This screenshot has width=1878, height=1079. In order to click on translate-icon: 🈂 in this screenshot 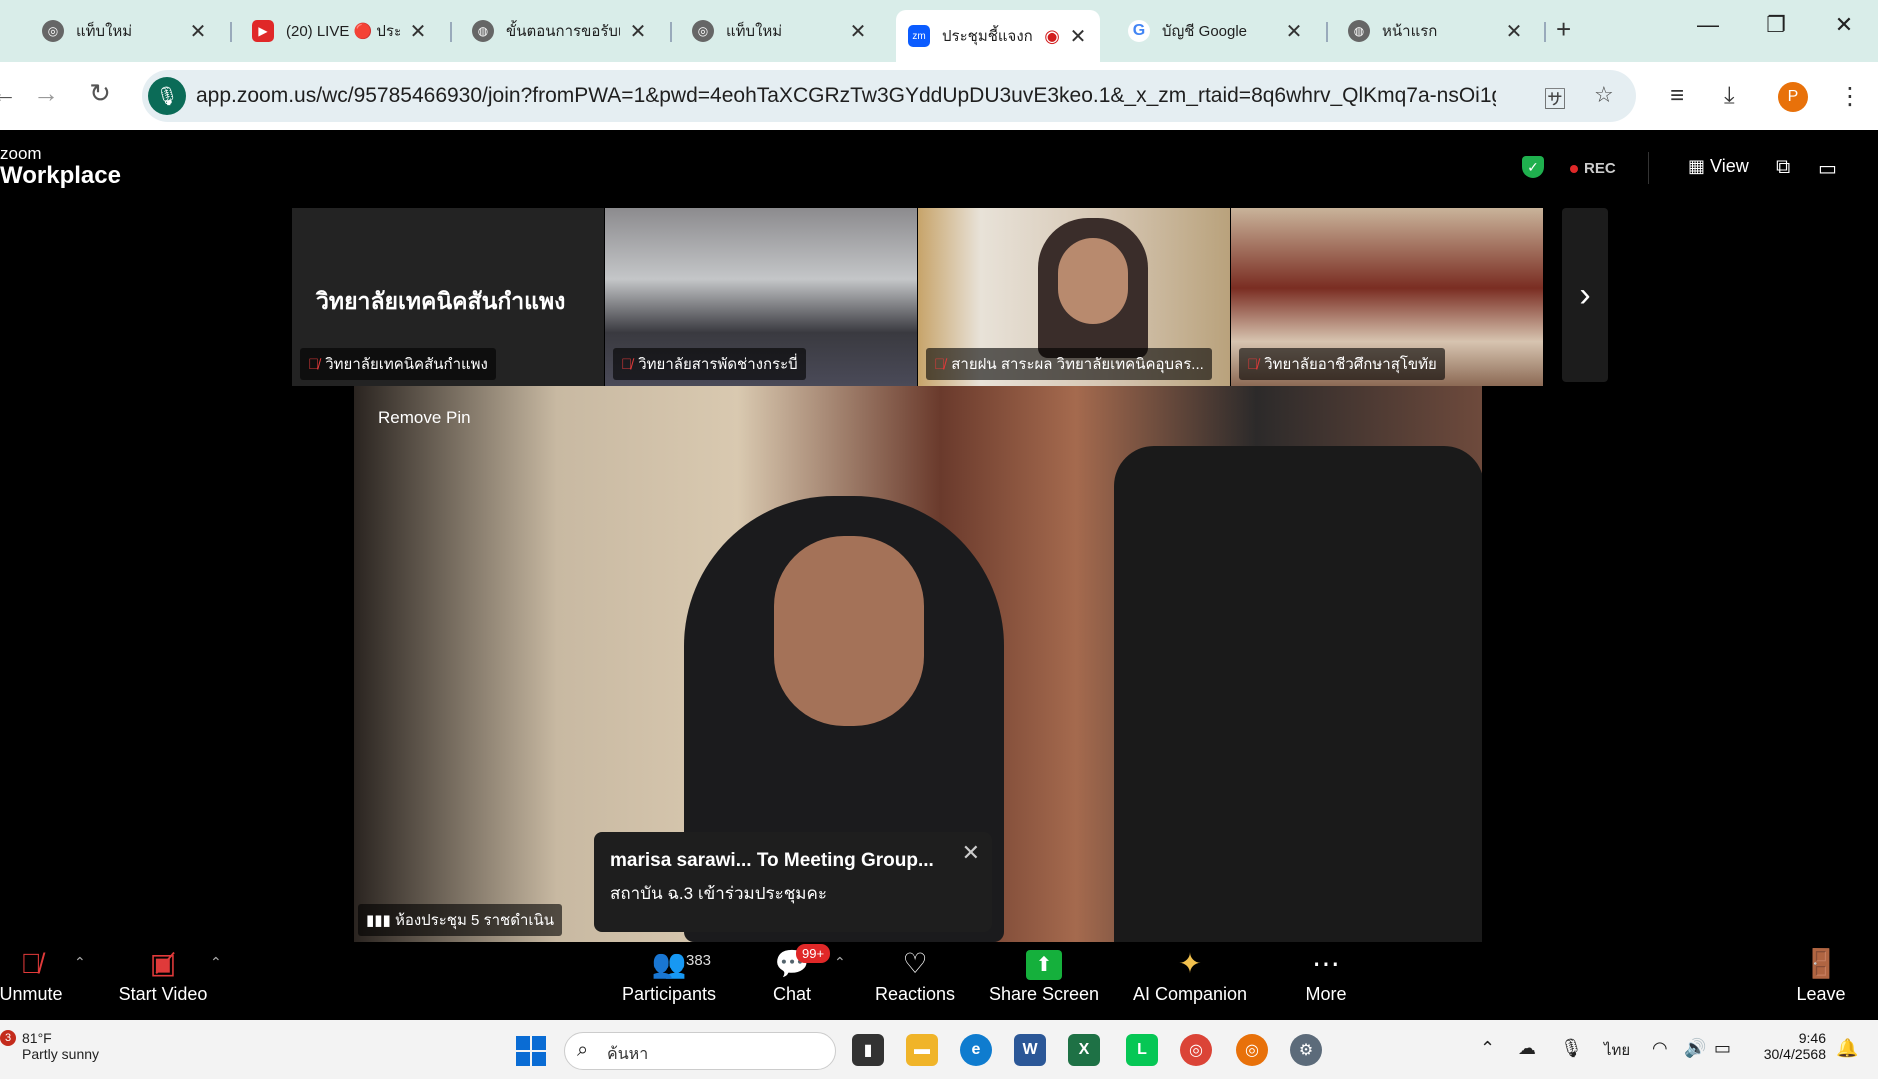, I will do `click(1555, 98)`.